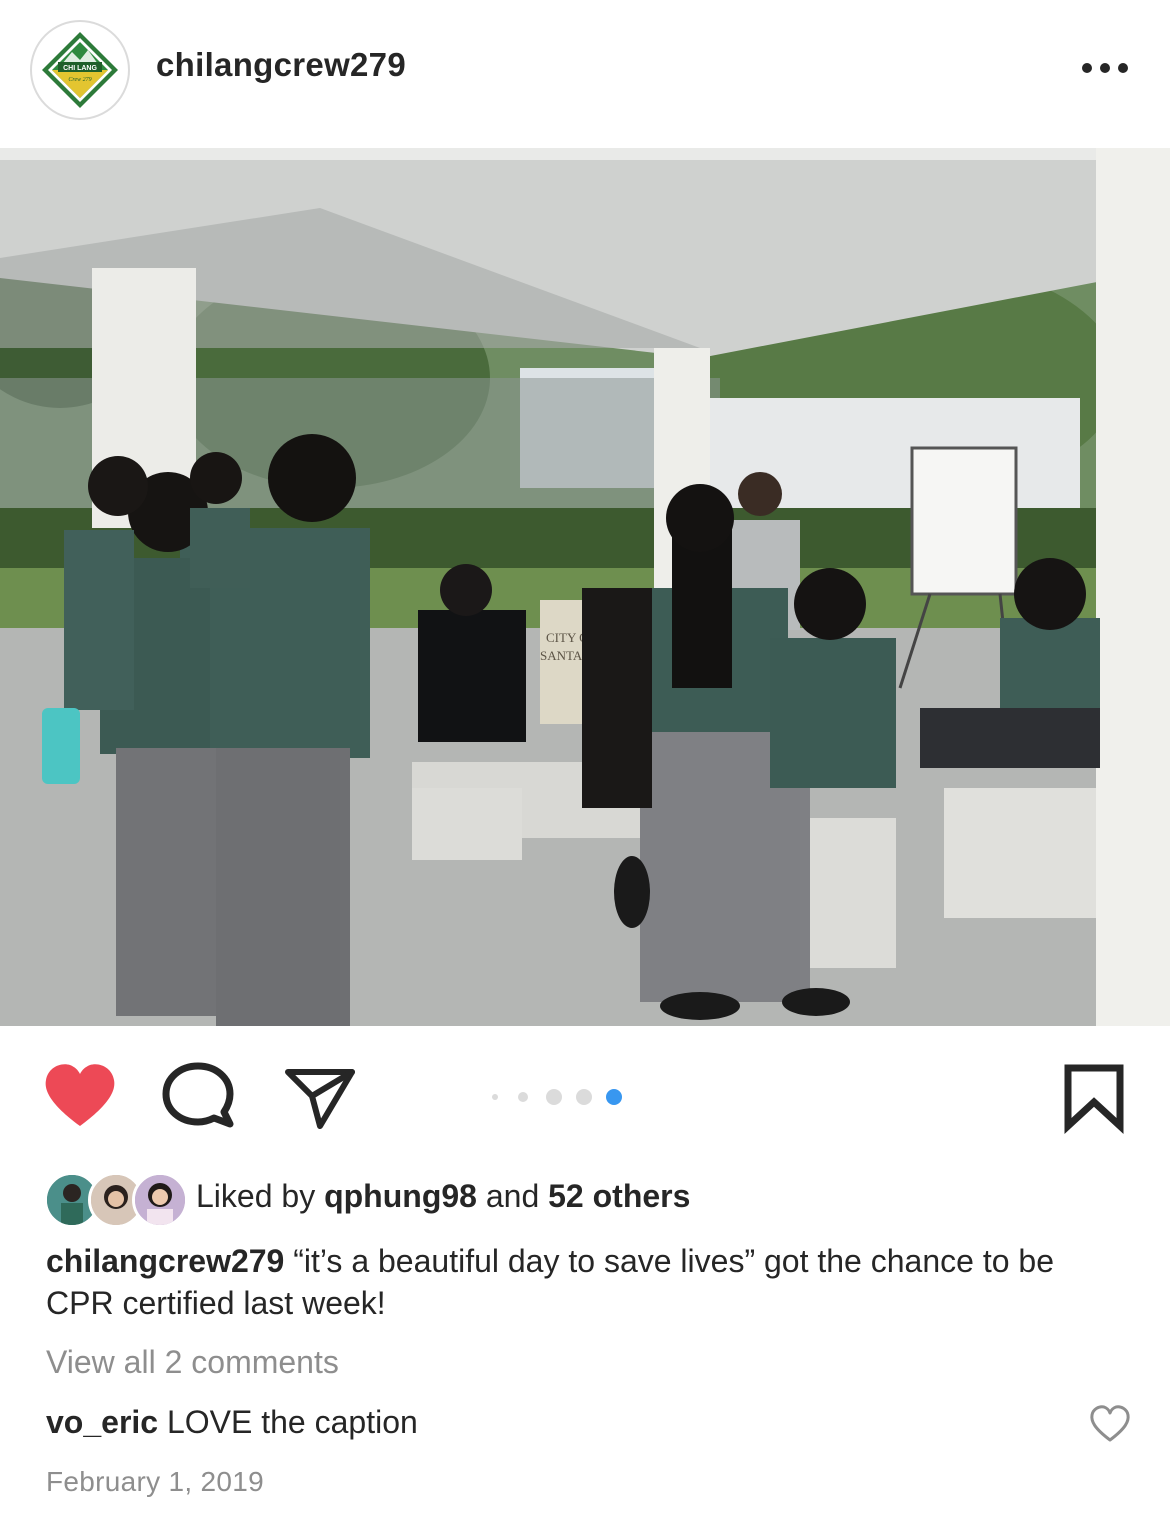  I want to click on view-all-comments-link: View all 2 comments, so click(192, 1362).